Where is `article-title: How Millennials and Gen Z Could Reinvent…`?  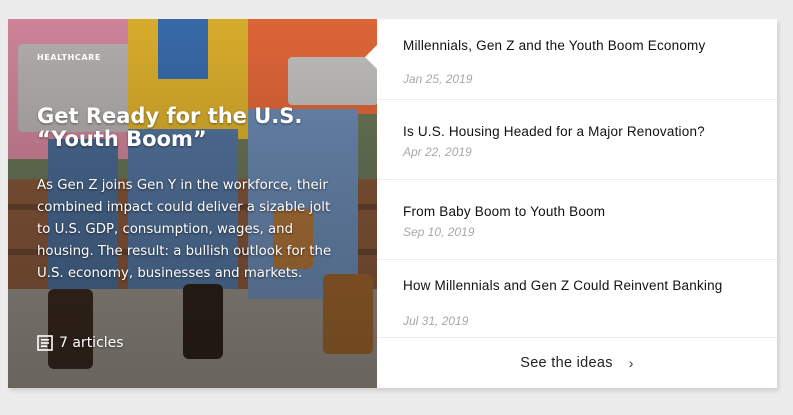
article-title: How Millennials and Gen Z Could Reinvent… is located at coordinates (568, 285).